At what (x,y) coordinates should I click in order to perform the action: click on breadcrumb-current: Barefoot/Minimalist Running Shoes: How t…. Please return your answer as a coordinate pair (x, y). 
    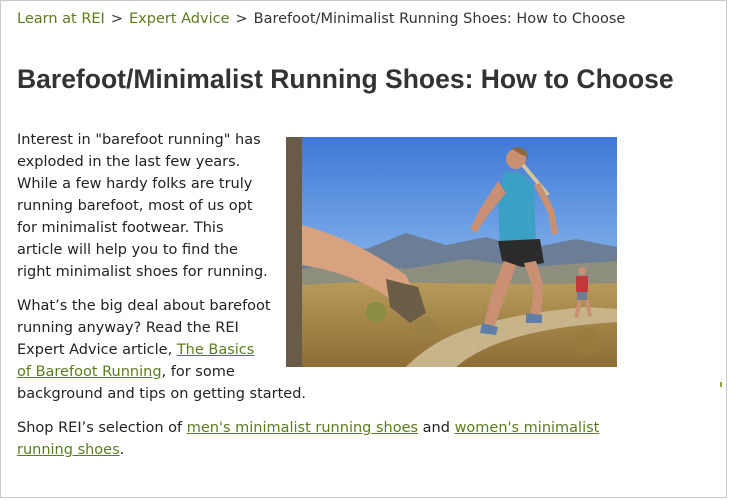
    Looking at the image, I should click on (439, 19).